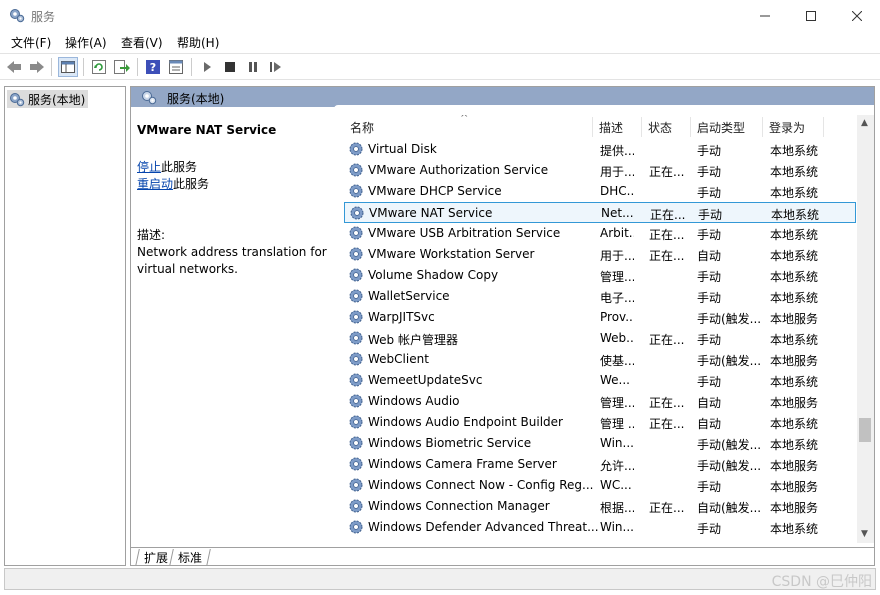 This screenshot has width=880, height=595. Describe the element at coordinates (440, 42) in the screenshot. I see `menu-bar: 文件(F) 操作(A) 查看(V) 帮助(H)` at that location.